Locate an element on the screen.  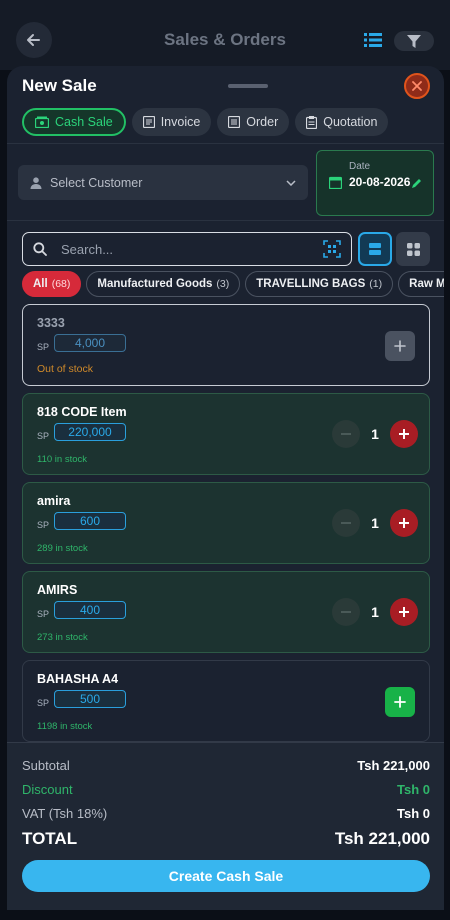
price-field: 4,000 is located at coordinates (90, 343).